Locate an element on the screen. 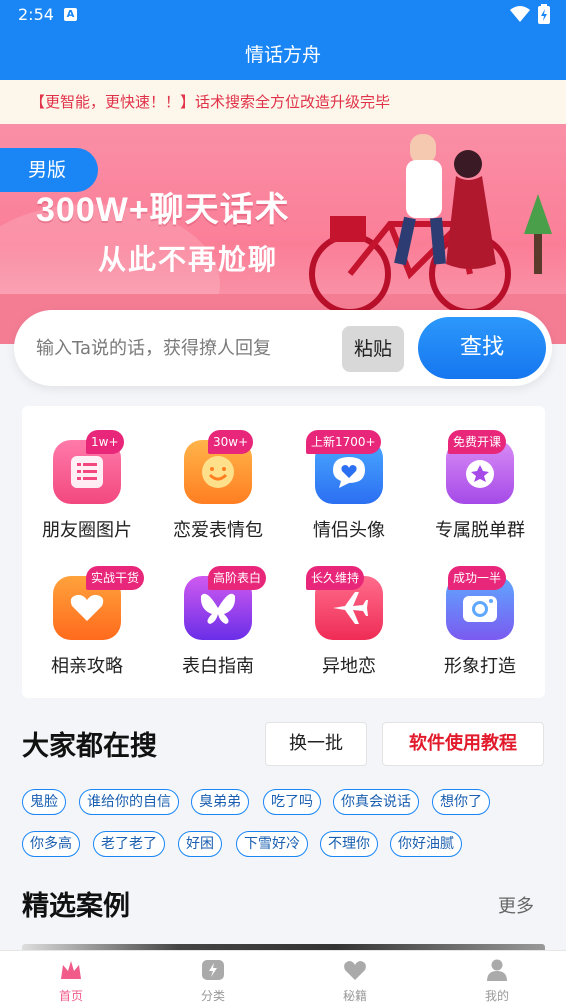  feature-label: 表白指南 is located at coordinates (218, 666).